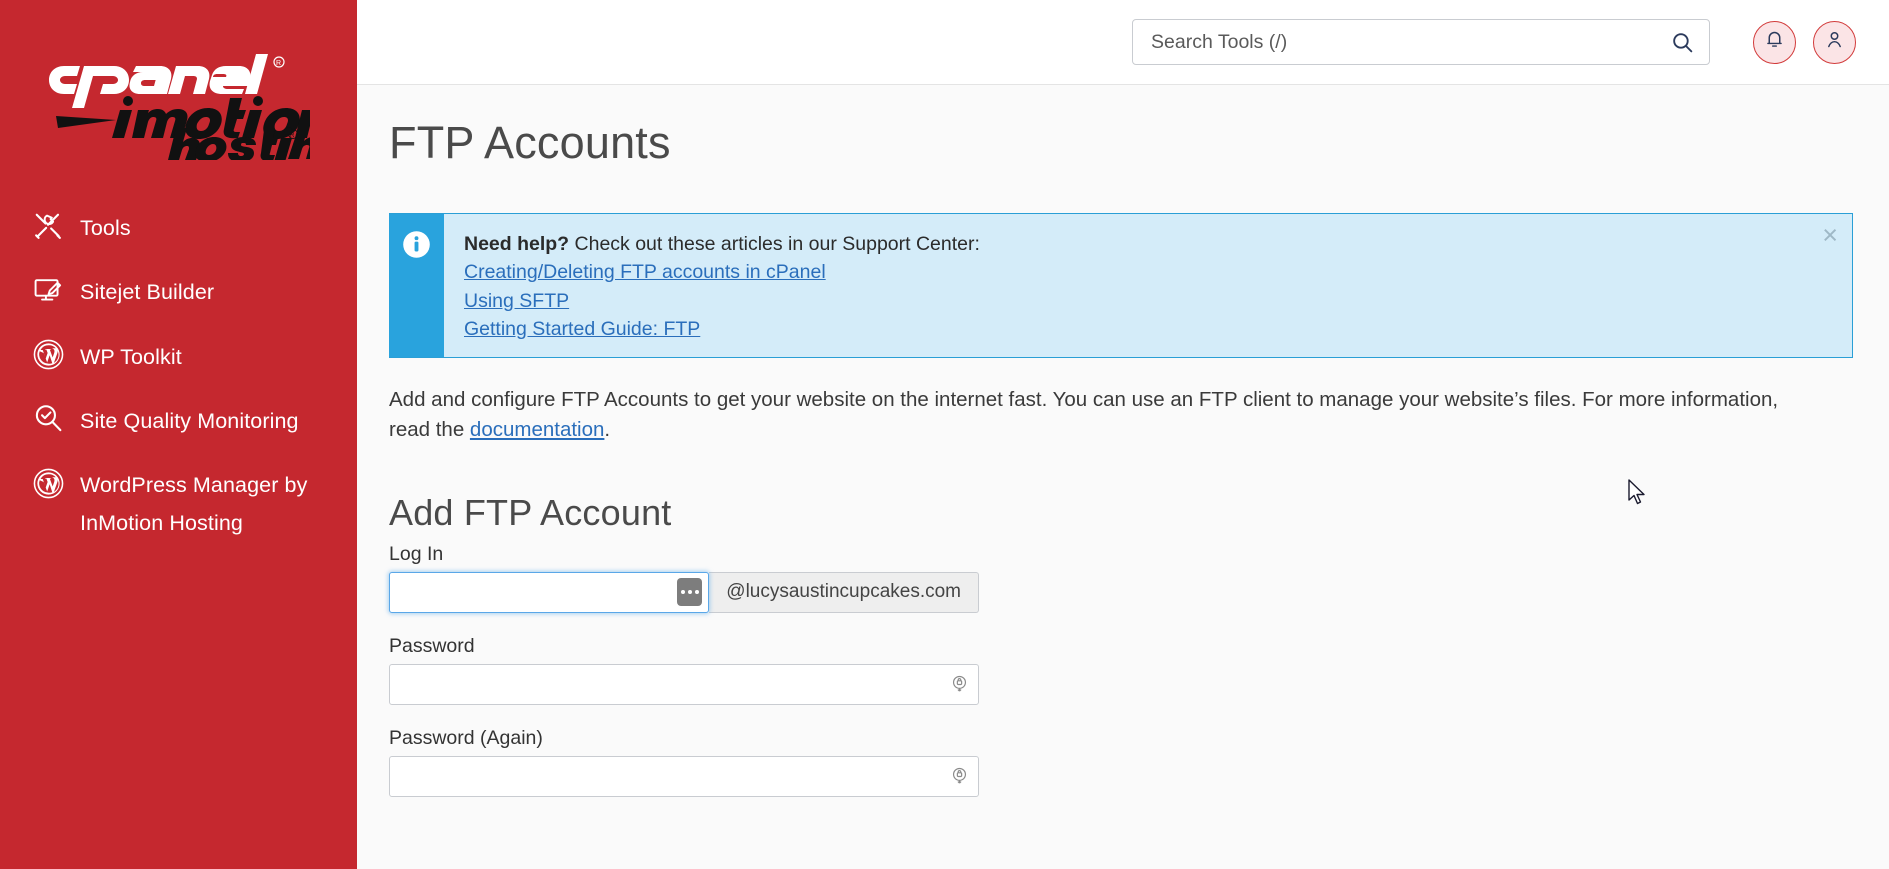  I want to click on bell-icon, so click(1774, 42).